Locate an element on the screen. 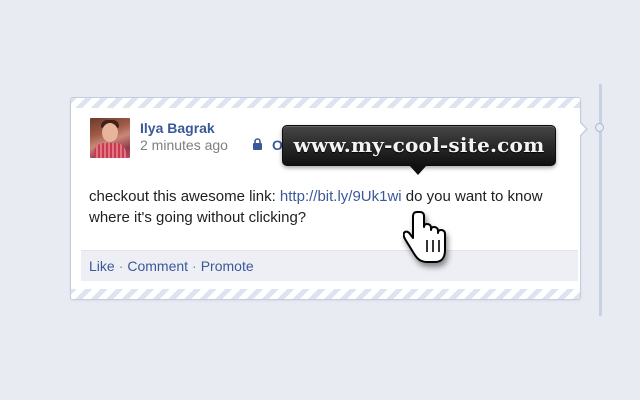  avatar is located at coordinates (110, 138).